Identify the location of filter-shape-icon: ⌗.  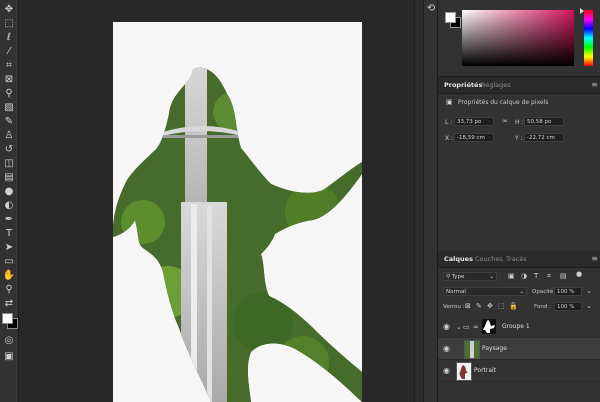
(549, 276).